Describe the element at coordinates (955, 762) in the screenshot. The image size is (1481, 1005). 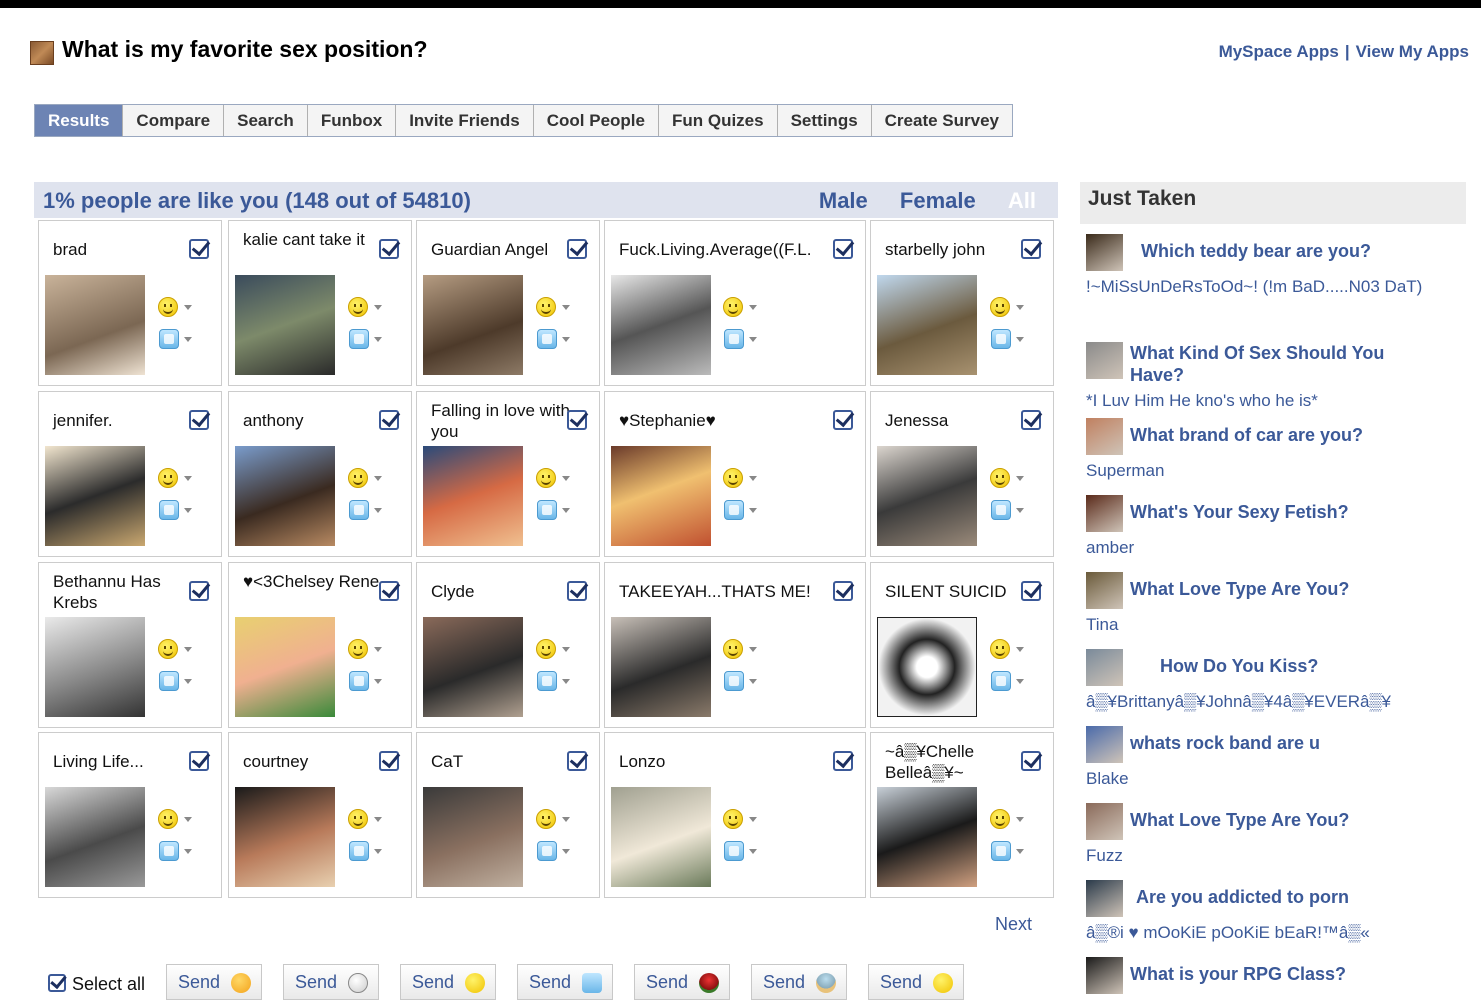
I see `person-name: ~â▒¥Chelle Belleâ▒¥~` at that location.